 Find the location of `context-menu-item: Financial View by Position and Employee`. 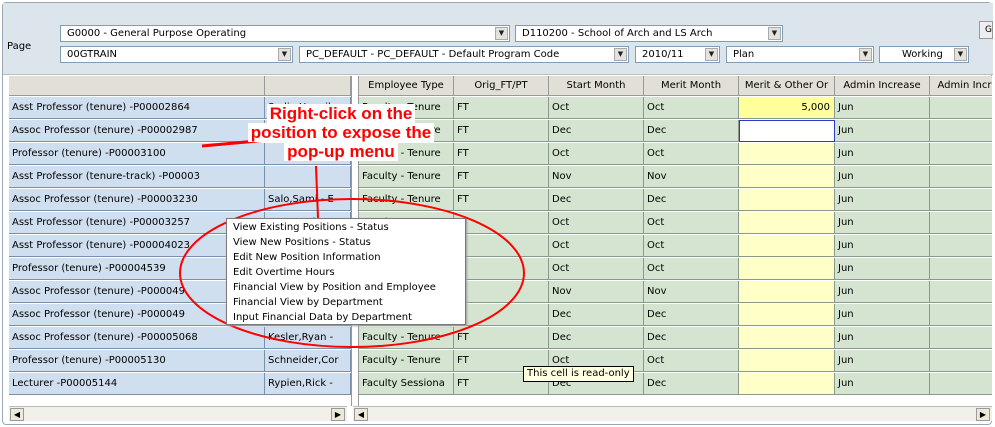

context-menu-item: Financial View by Position and Employee is located at coordinates (346, 287).